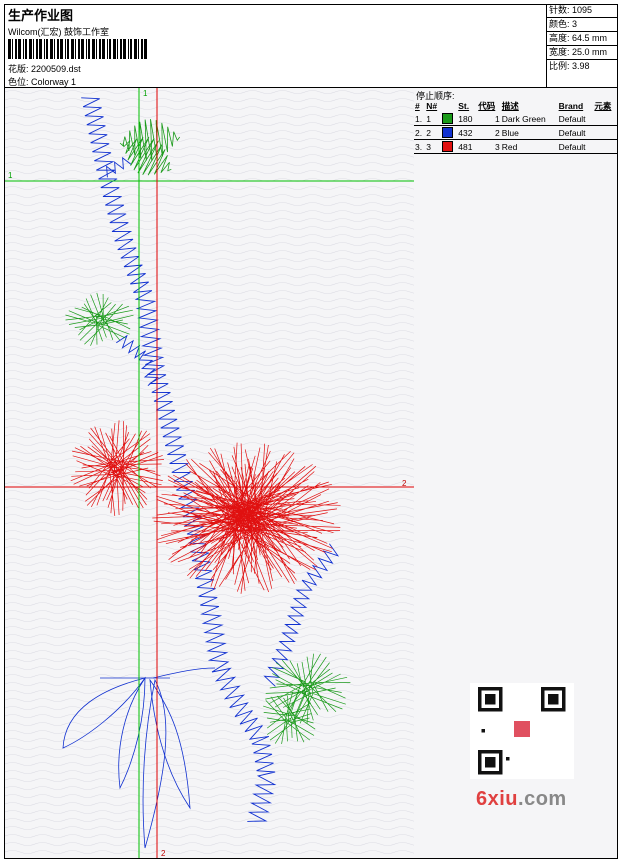  I want to click on table-header: # N# St. 代码 描述 Brand 元素, so click(513, 106).